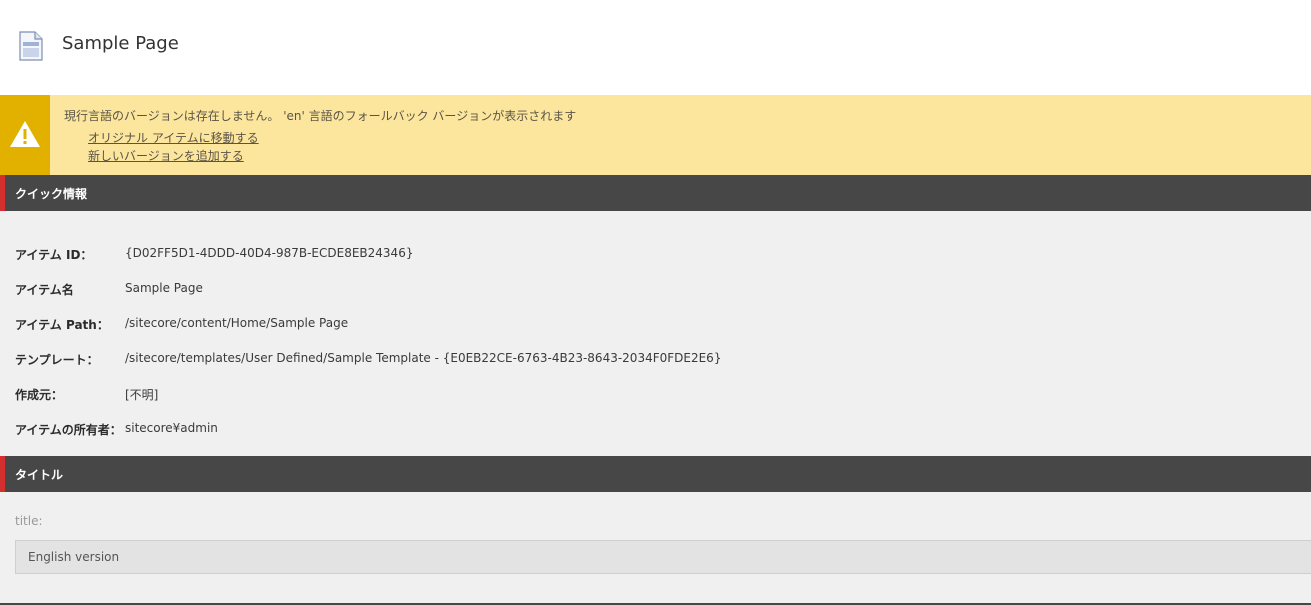 The height and width of the screenshot is (605, 1311). I want to click on created-from-label: 作成元：, so click(39, 395).